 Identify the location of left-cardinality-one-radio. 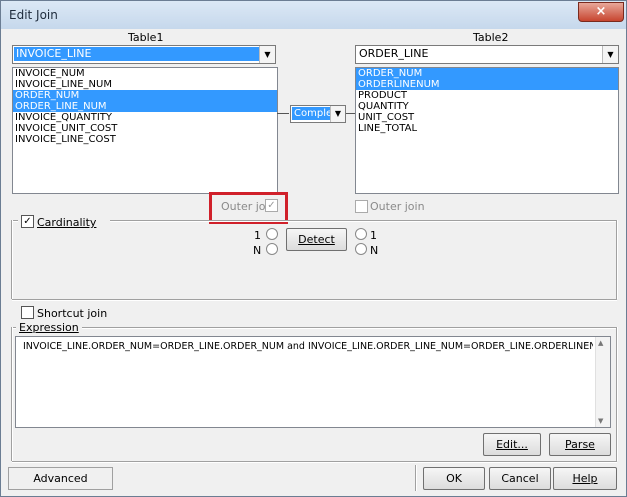
(272, 234).